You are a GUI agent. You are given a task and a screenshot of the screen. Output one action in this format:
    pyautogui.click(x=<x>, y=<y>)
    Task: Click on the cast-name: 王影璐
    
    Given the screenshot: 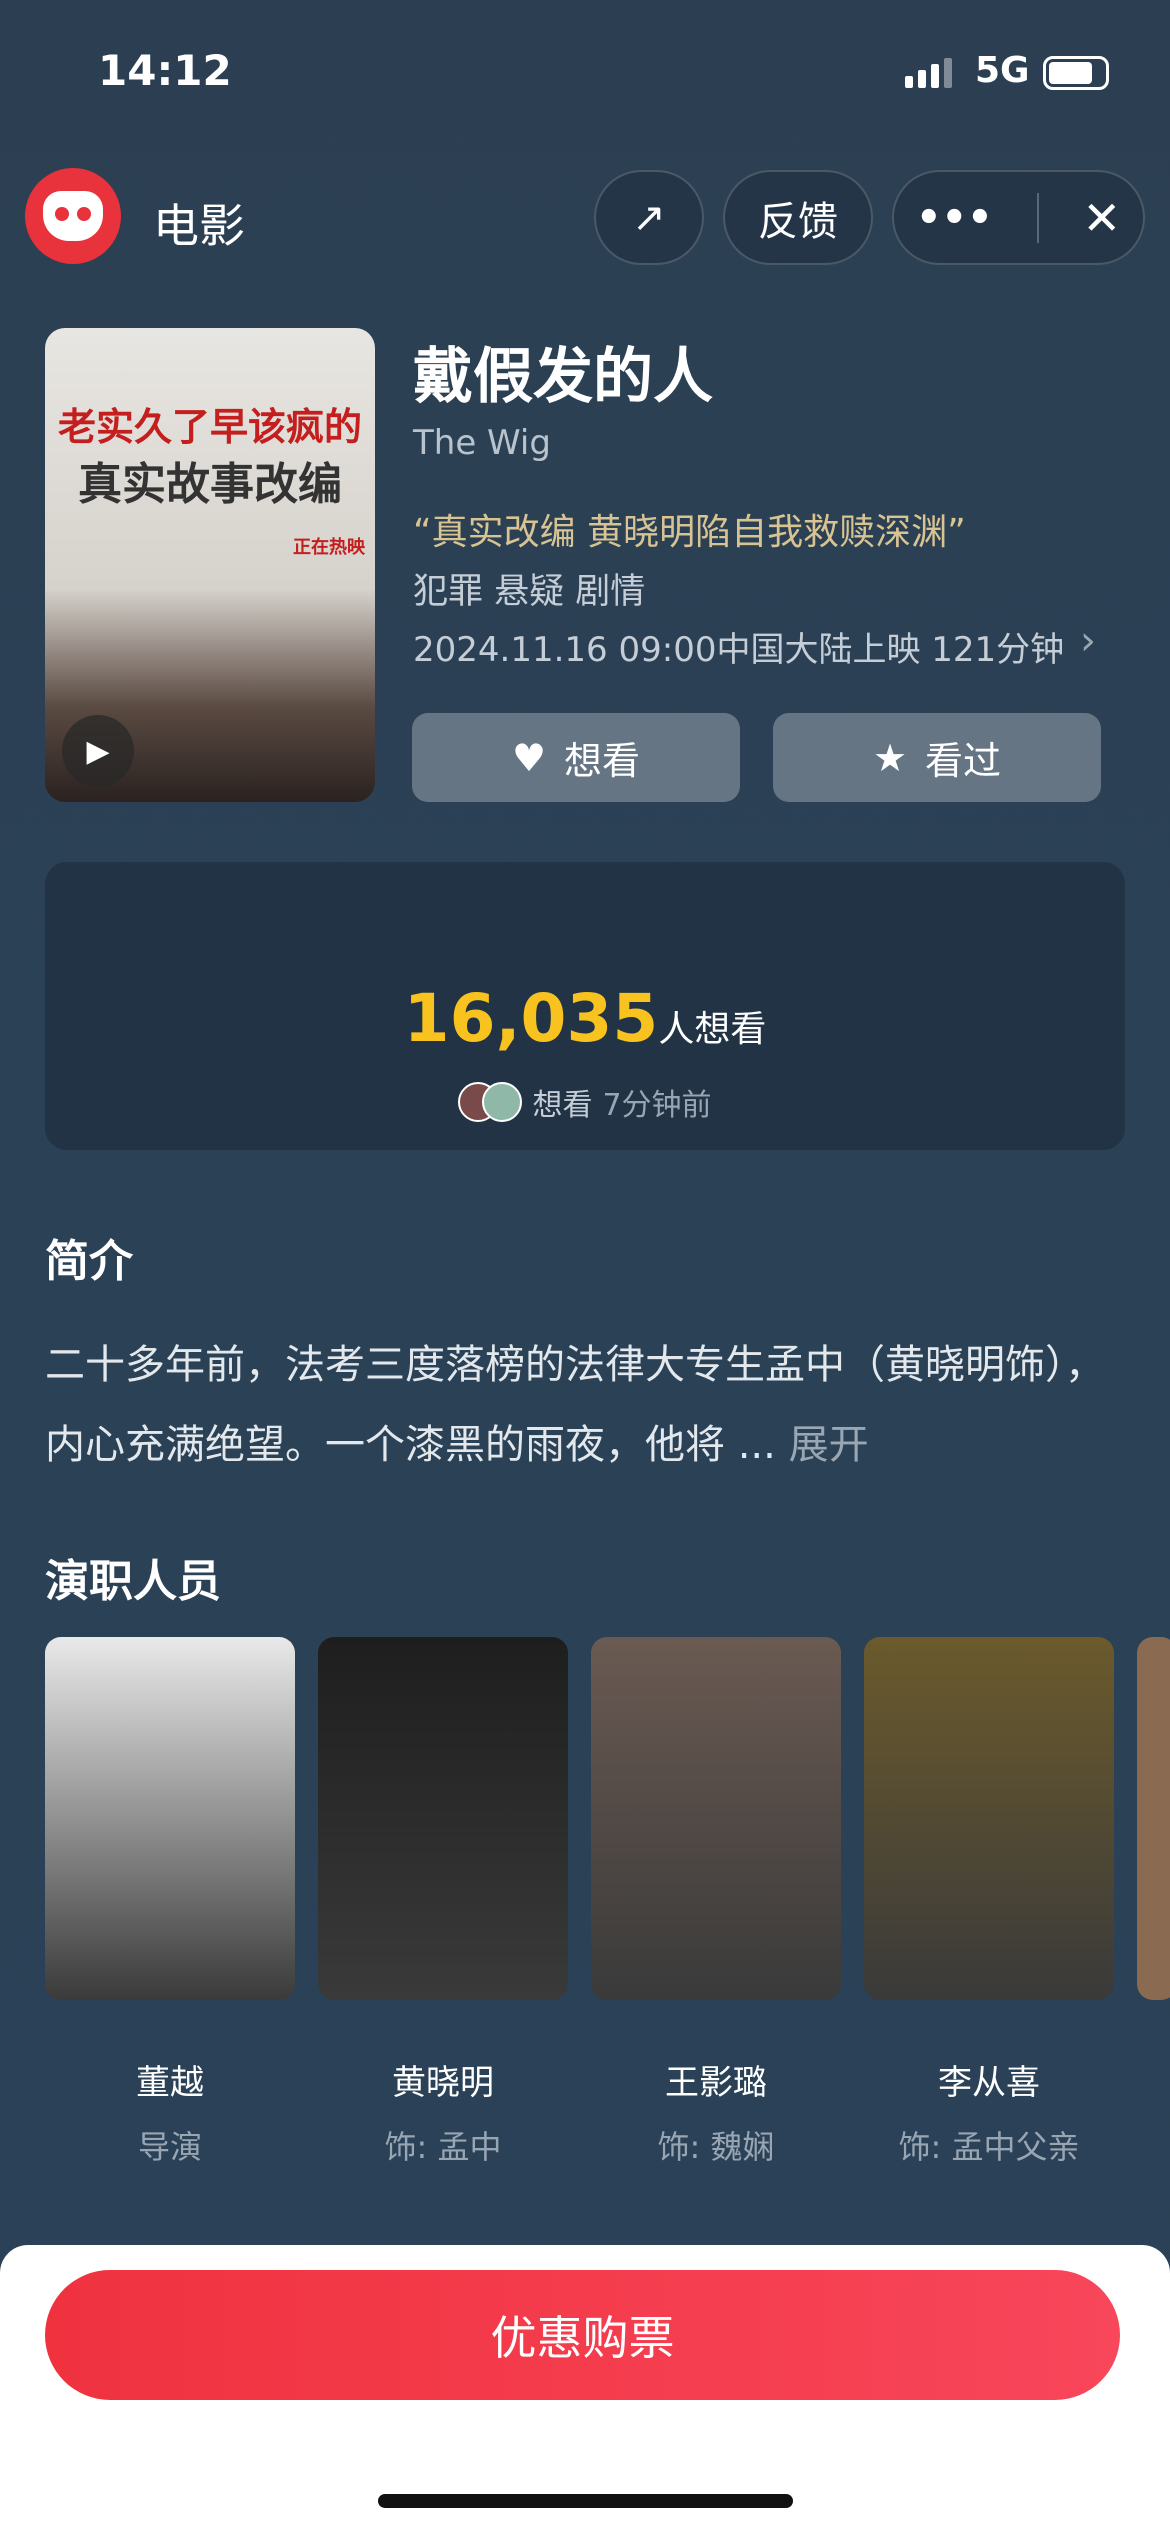 What is the action you would take?
    pyautogui.click(x=716, y=2083)
    